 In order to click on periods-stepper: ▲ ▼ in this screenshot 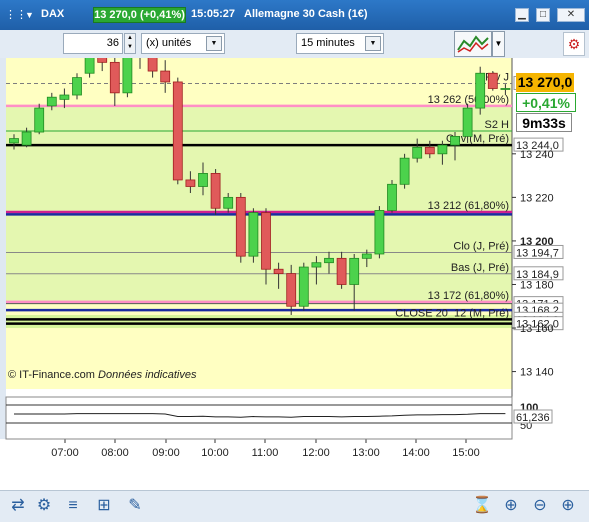, I will do `click(130, 43)`.